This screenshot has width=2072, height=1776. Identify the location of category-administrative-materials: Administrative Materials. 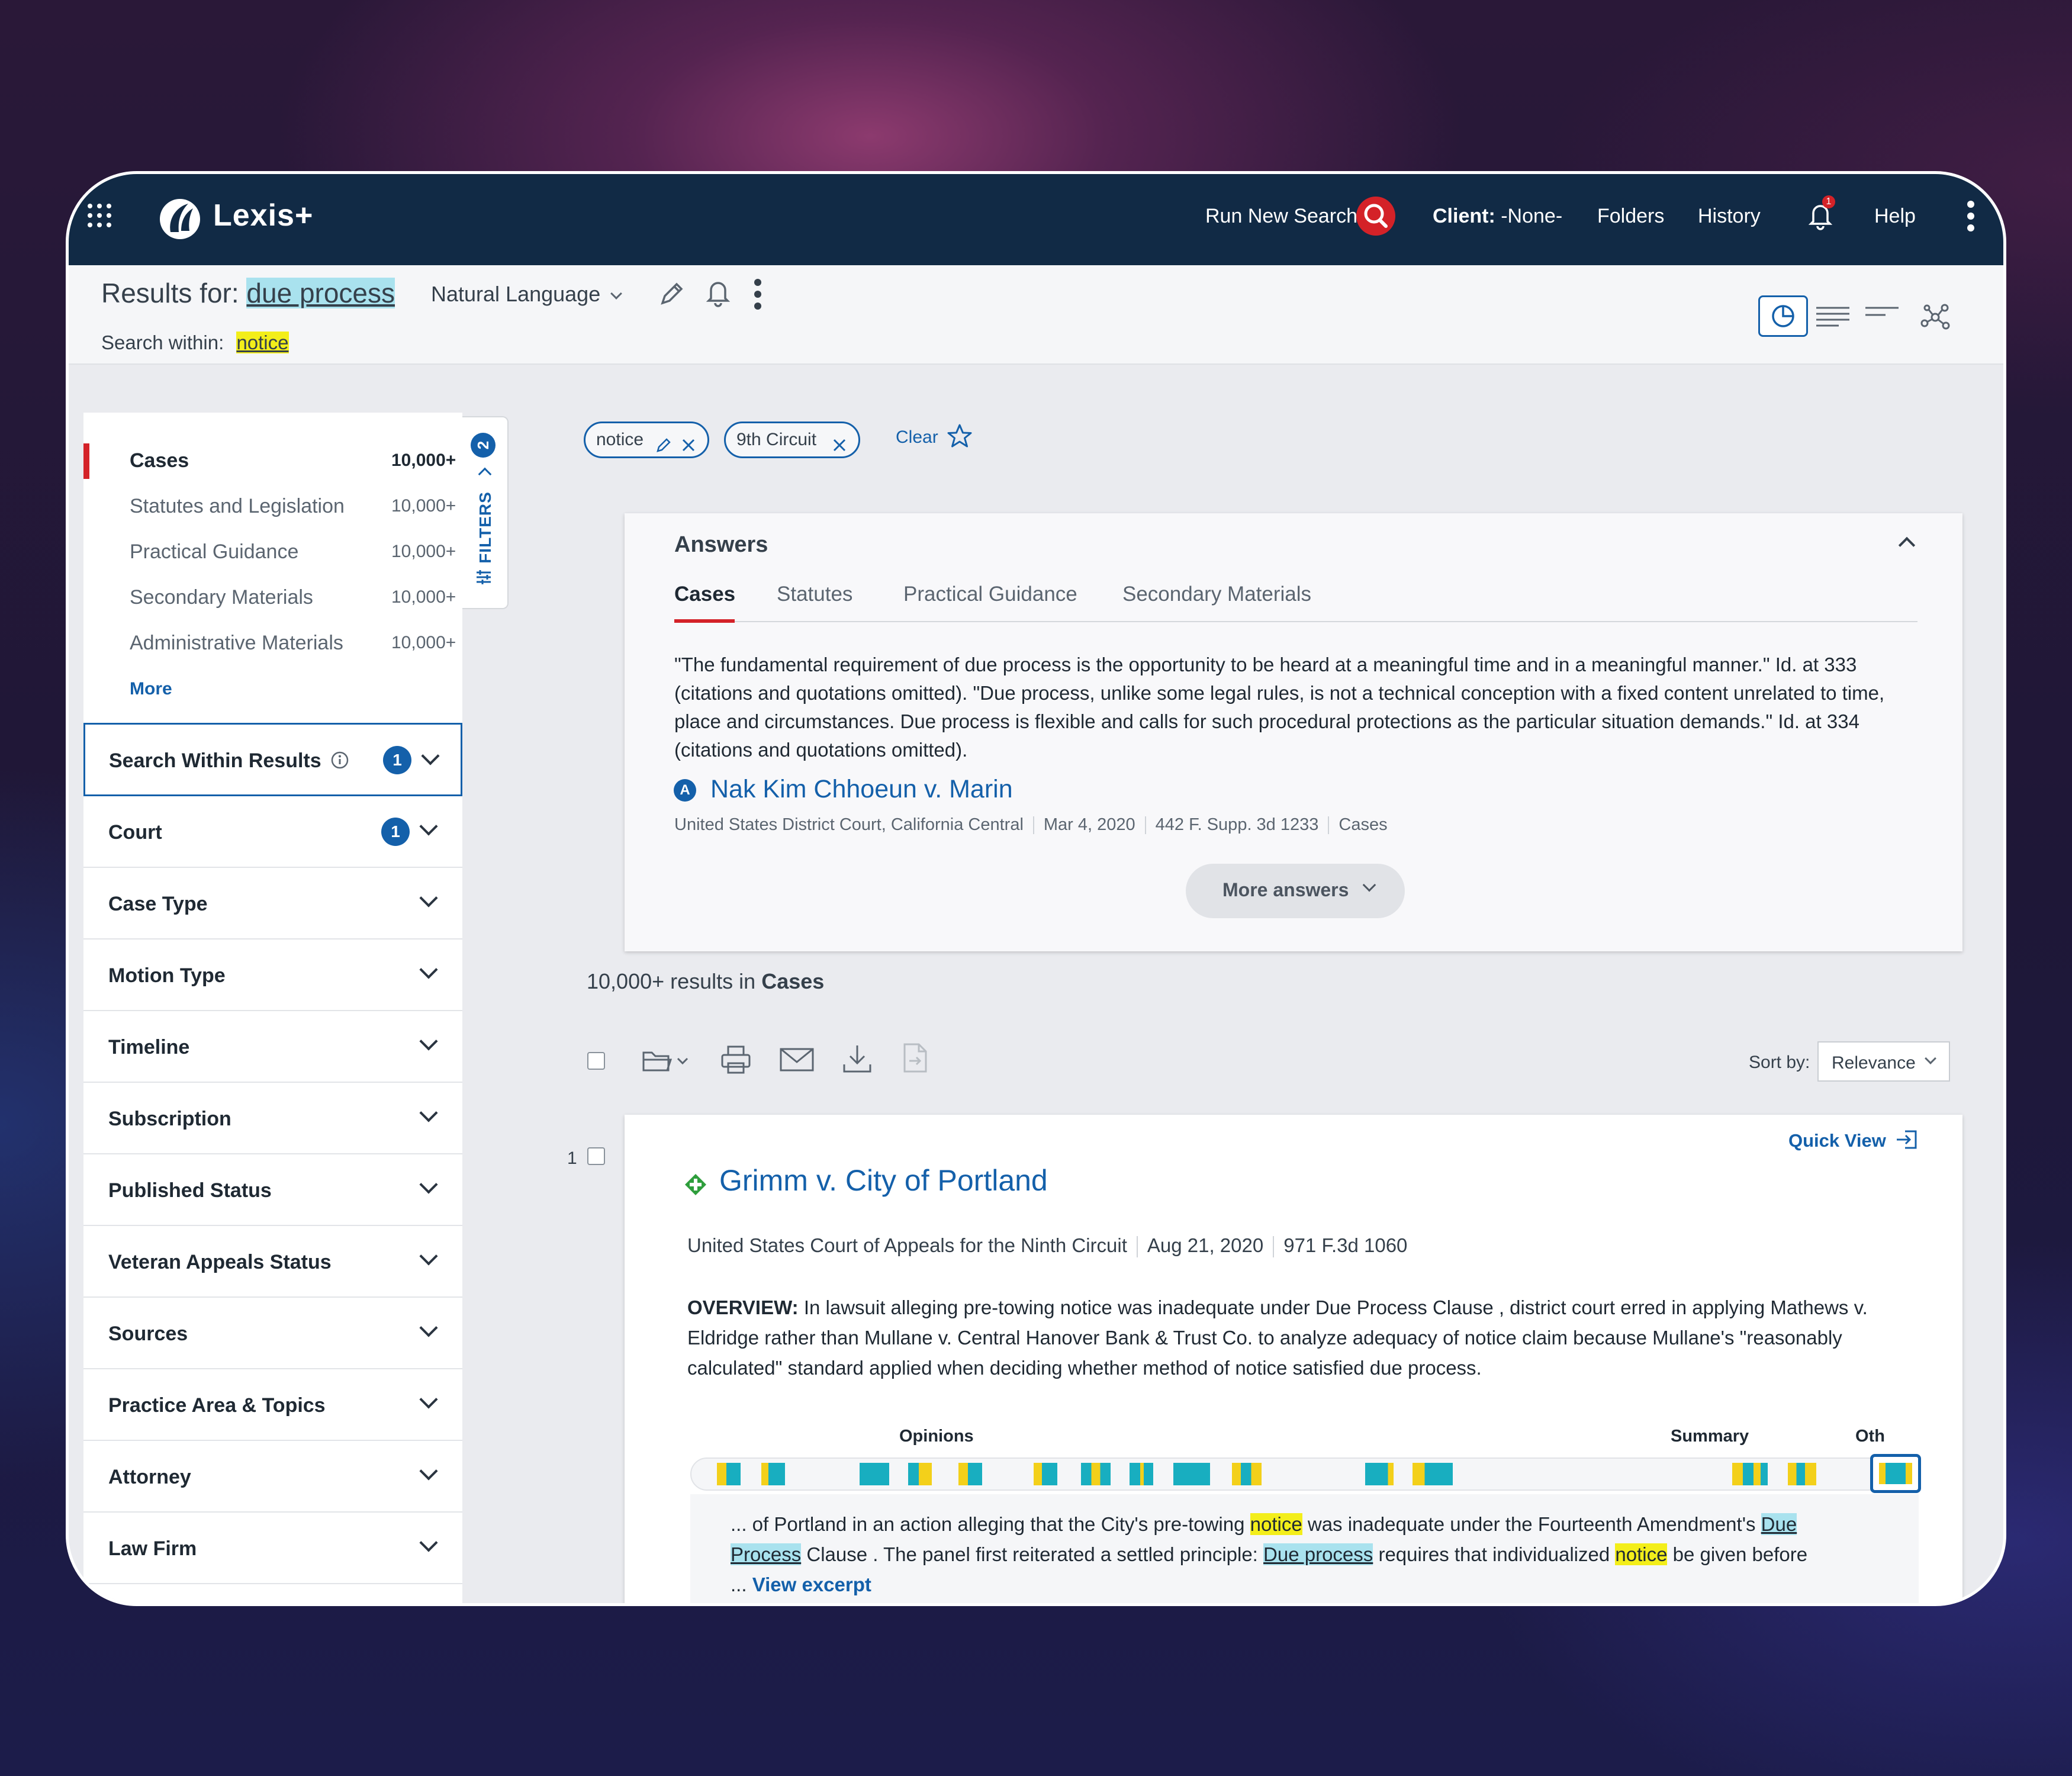
(236, 643).